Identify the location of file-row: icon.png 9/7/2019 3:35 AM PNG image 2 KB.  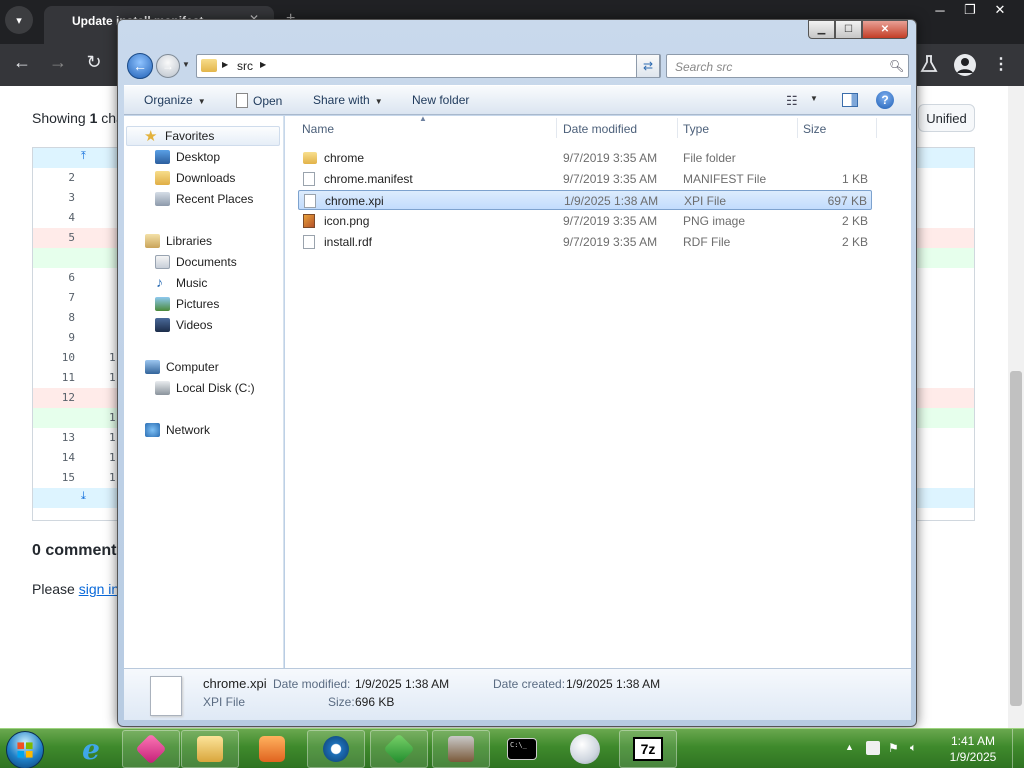
(585, 221).